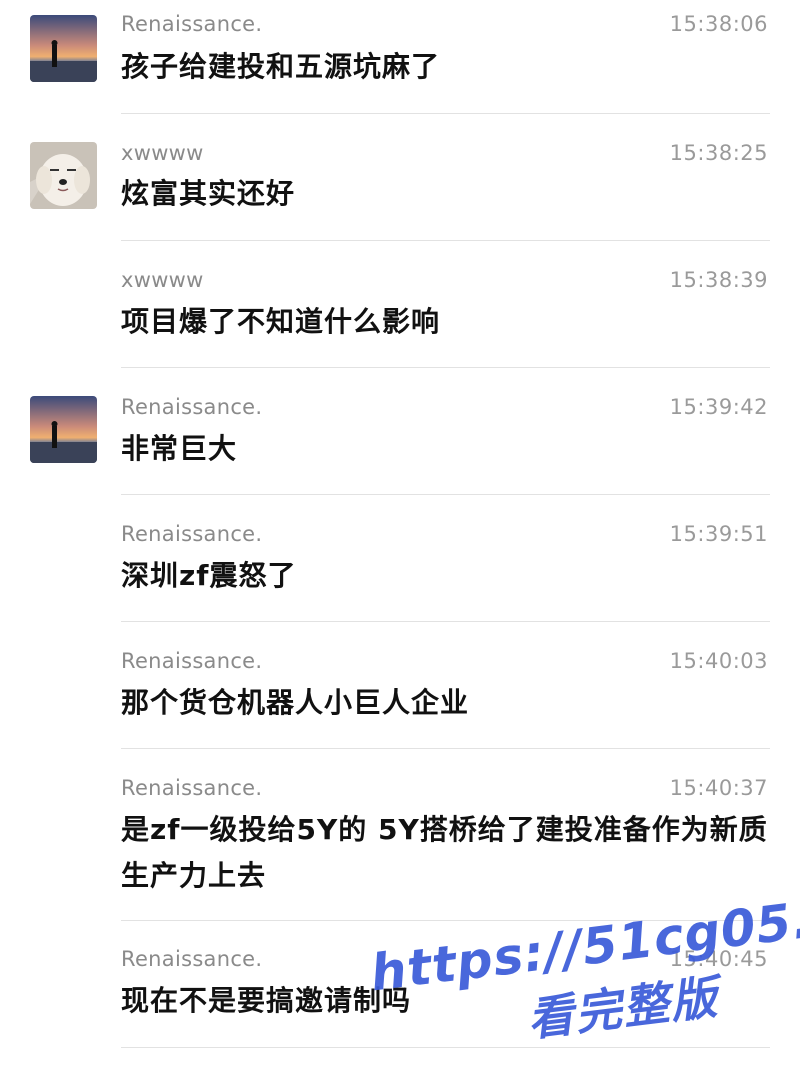 The height and width of the screenshot is (1068, 800). What do you see at coordinates (179, 448) in the screenshot?
I see `message-text: 非常巨大` at bounding box center [179, 448].